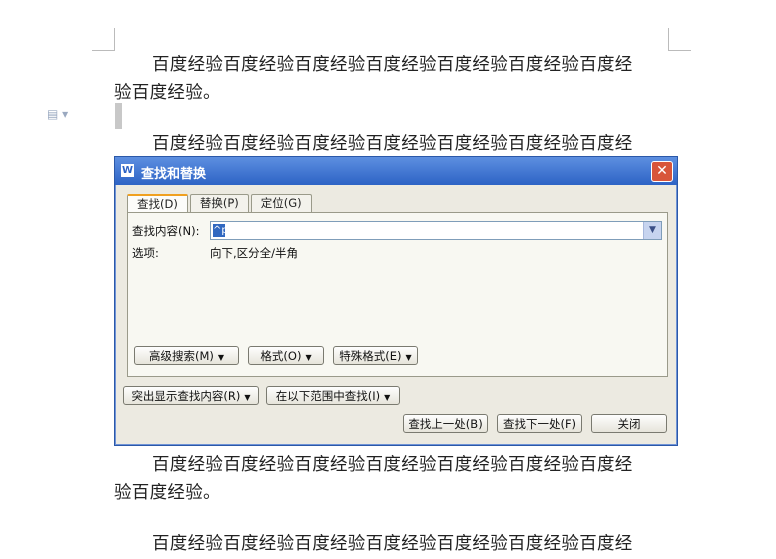 The width and height of the screenshot is (776, 559). Describe the element at coordinates (254, 253) in the screenshot. I see `options-value: 向下,区分全/半角` at that location.